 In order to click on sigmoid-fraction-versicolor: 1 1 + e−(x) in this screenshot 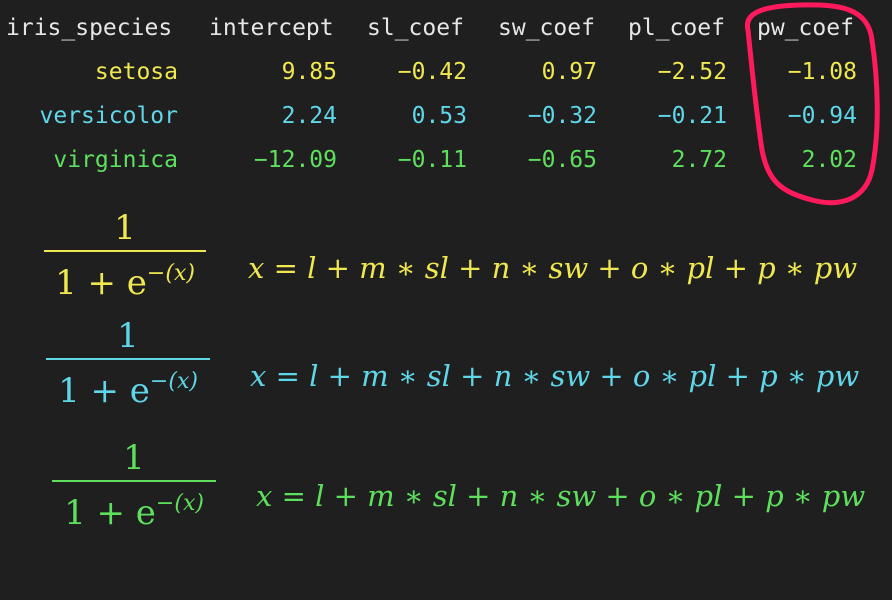, I will do `click(128, 363)`.